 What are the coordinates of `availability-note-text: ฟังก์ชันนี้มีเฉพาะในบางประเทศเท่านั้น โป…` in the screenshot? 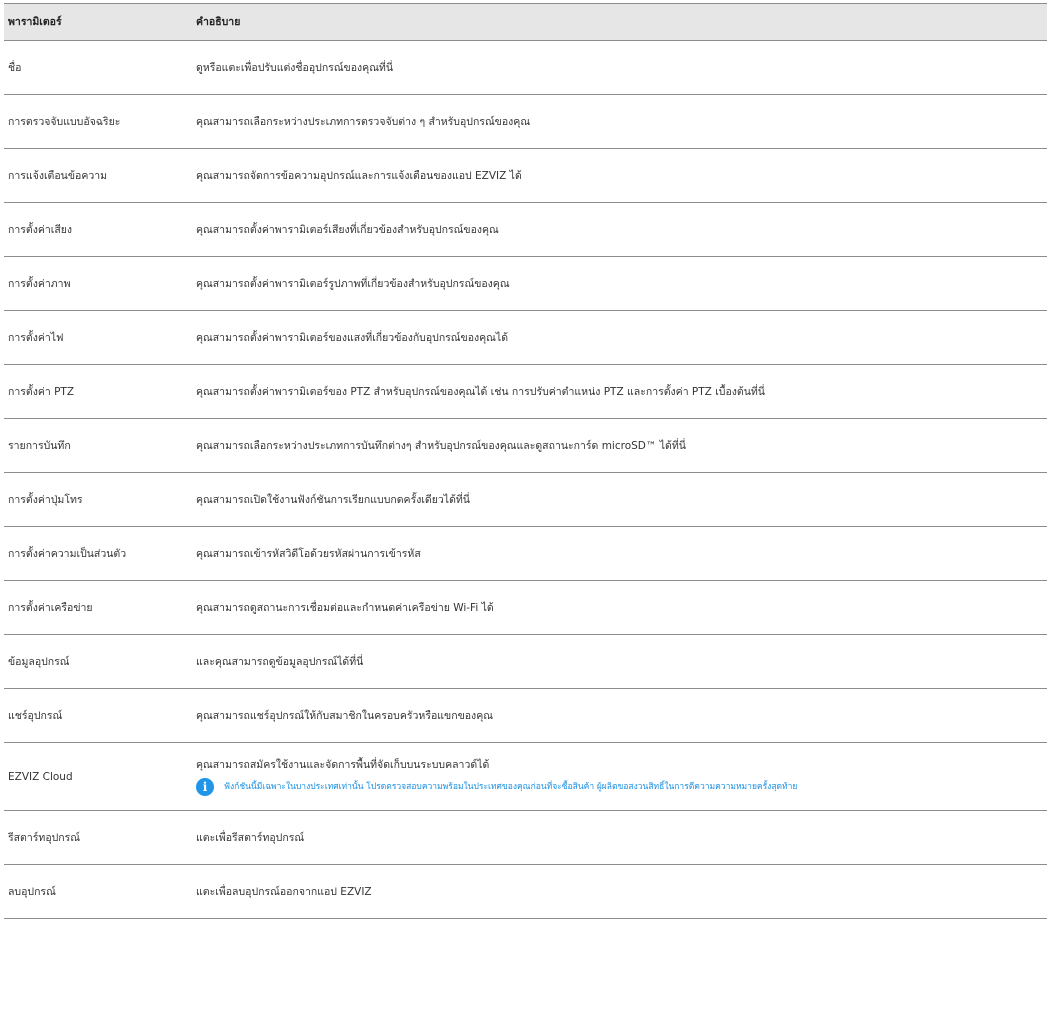 It's located at (511, 786).